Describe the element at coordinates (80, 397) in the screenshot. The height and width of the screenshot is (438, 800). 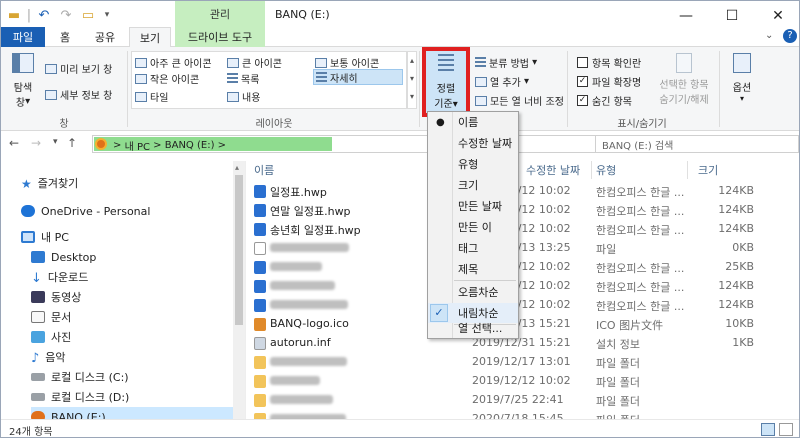
I see `nav-item-disk-d: 로컬 디스크 (D:)` at that location.